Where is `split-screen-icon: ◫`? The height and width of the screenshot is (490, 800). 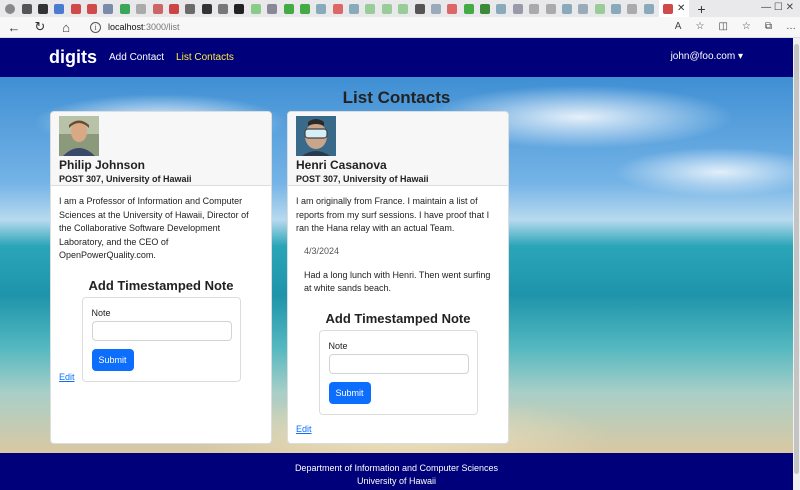 split-screen-icon: ◫ is located at coordinates (722, 26).